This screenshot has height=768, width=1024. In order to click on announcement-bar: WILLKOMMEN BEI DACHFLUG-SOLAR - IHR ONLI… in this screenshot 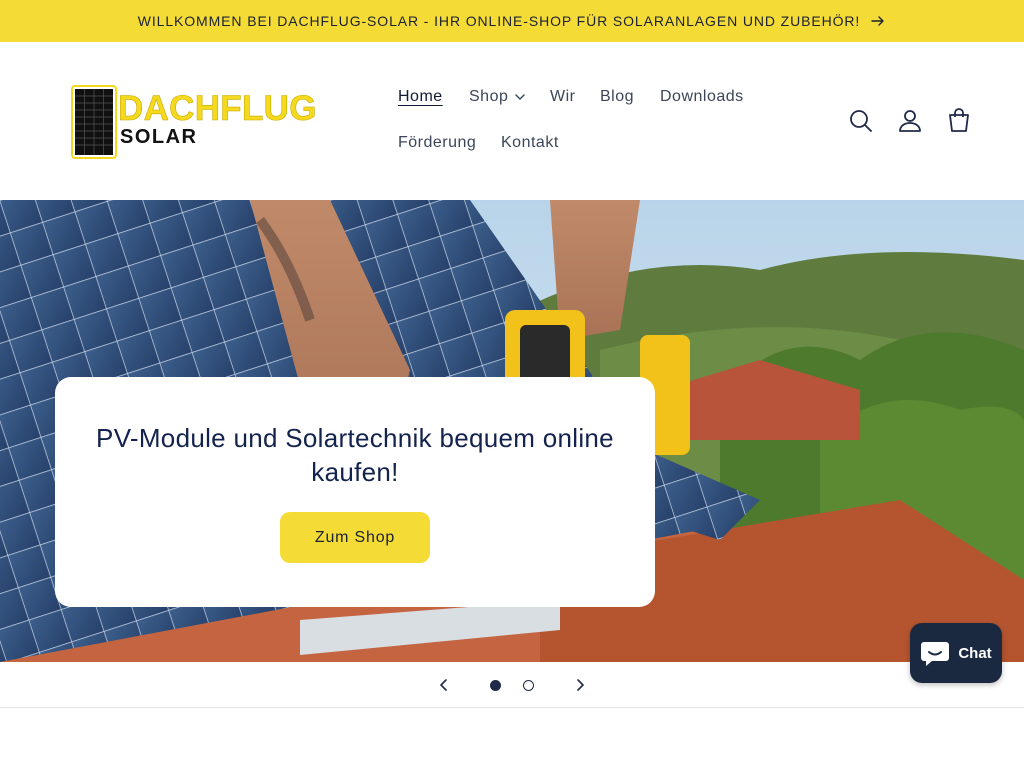, I will do `click(512, 21)`.